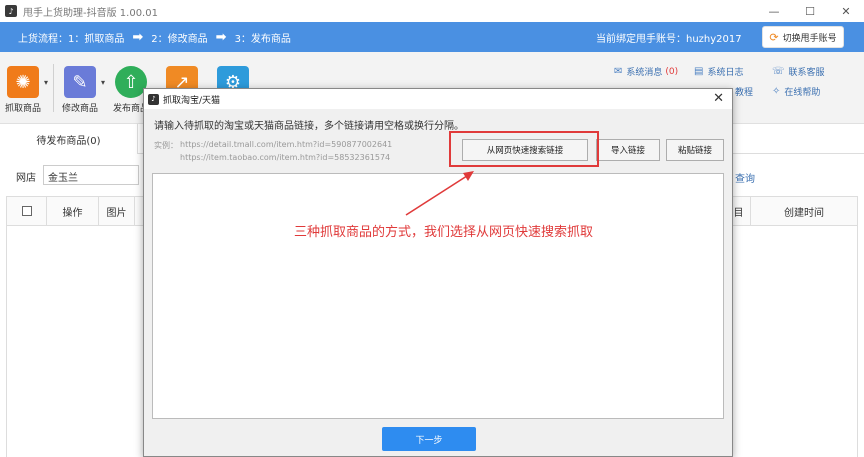  What do you see at coordinates (53, 88) in the screenshot?
I see `toolbar-divider` at bounding box center [53, 88].